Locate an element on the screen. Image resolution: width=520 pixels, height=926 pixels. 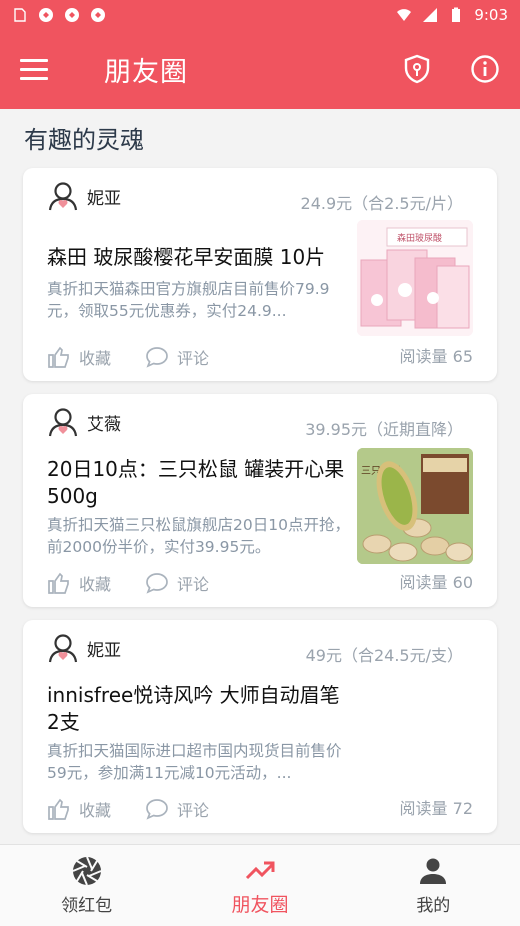
post-thumbnail: 三只松鼠 is located at coordinates (415, 506).